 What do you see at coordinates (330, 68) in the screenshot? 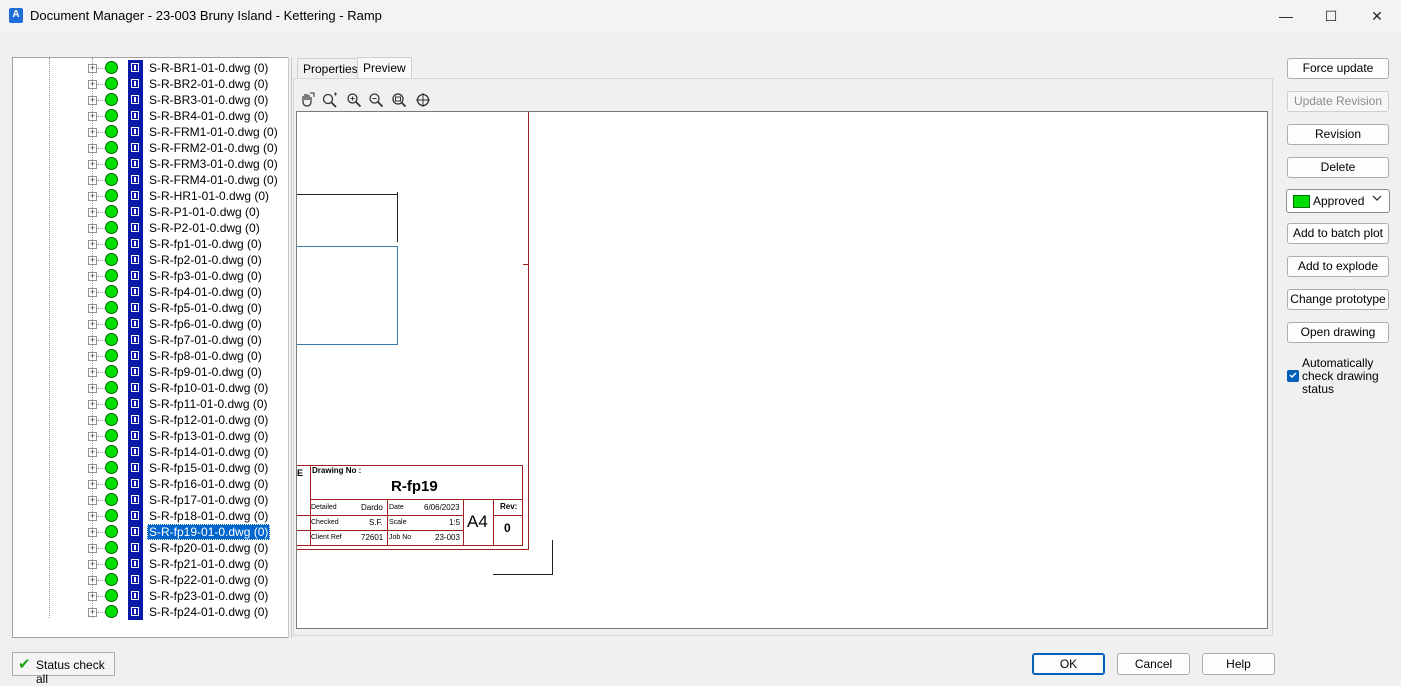
I see `tab-properties: Properties` at bounding box center [330, 68].